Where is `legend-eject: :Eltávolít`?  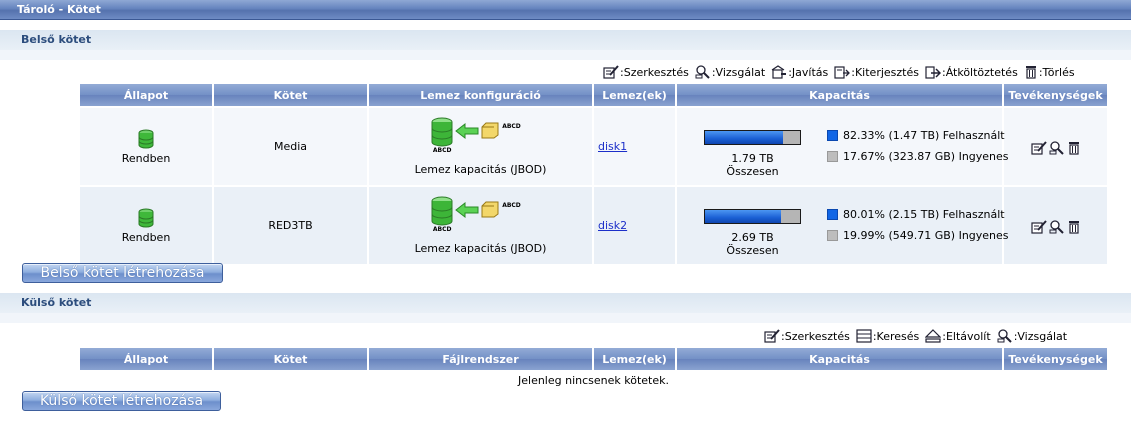
legend-eject: :Eltávolít is located at coordinates (958, 336).